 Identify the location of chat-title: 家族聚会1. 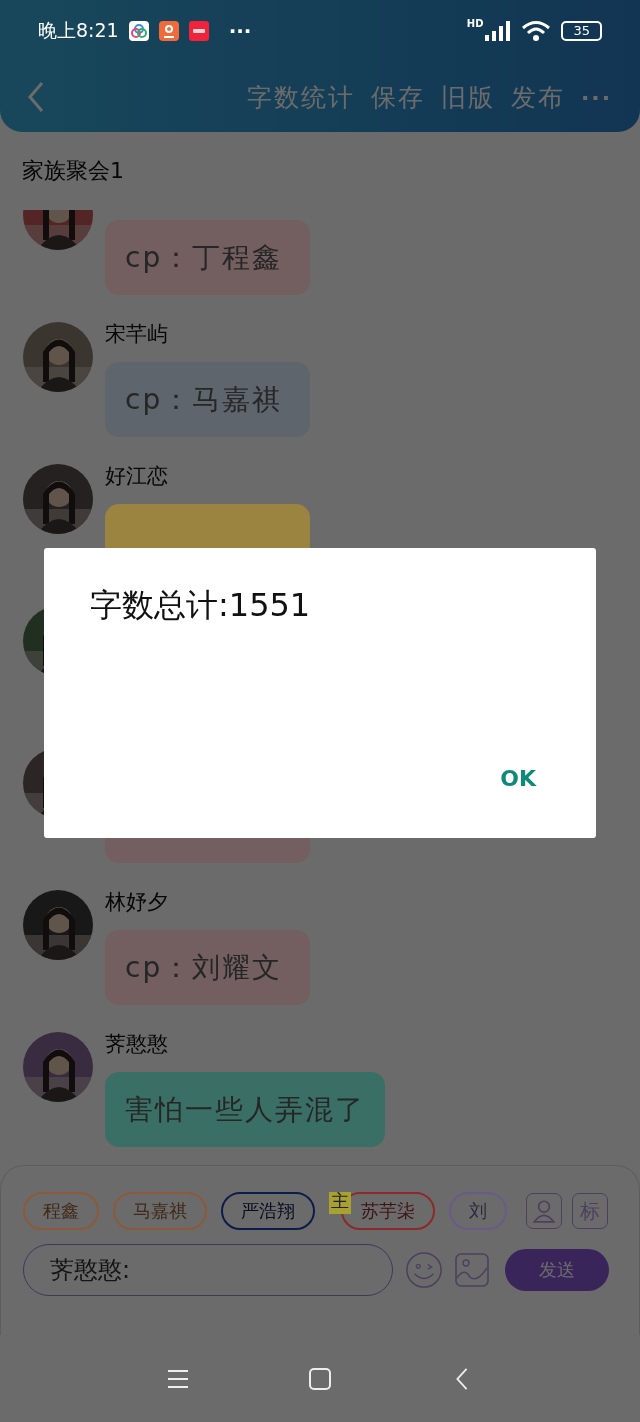
(73, 171).